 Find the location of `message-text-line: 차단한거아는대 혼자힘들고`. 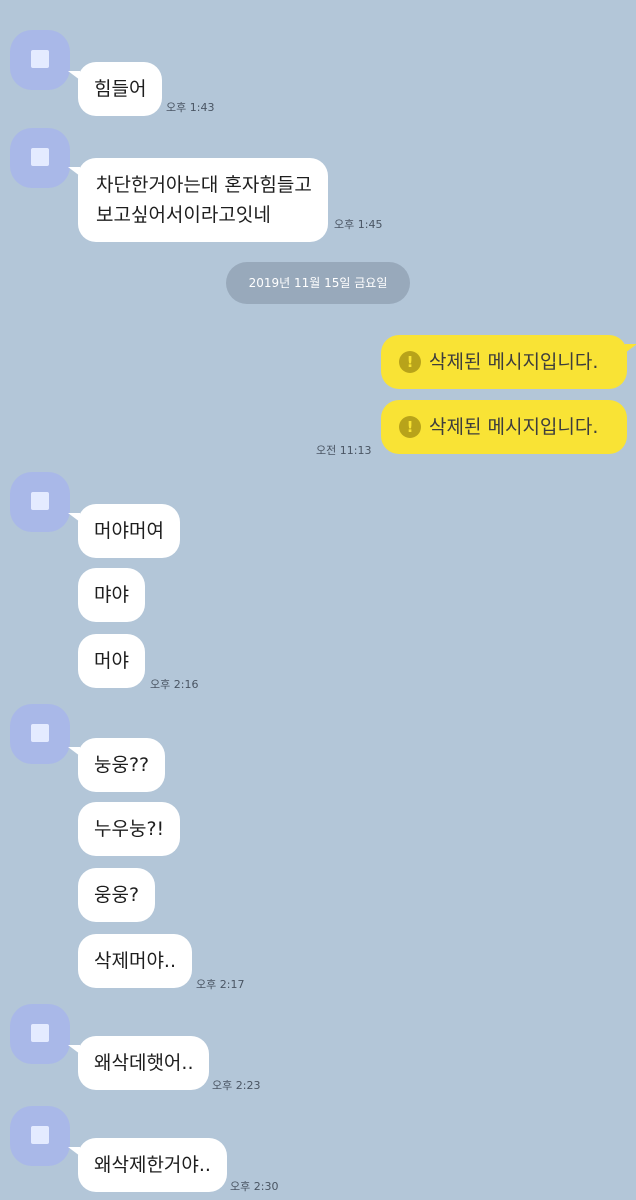

message-text-line: 차단한거아는대 혼자힘들고 is located at coordinates (204, 185).